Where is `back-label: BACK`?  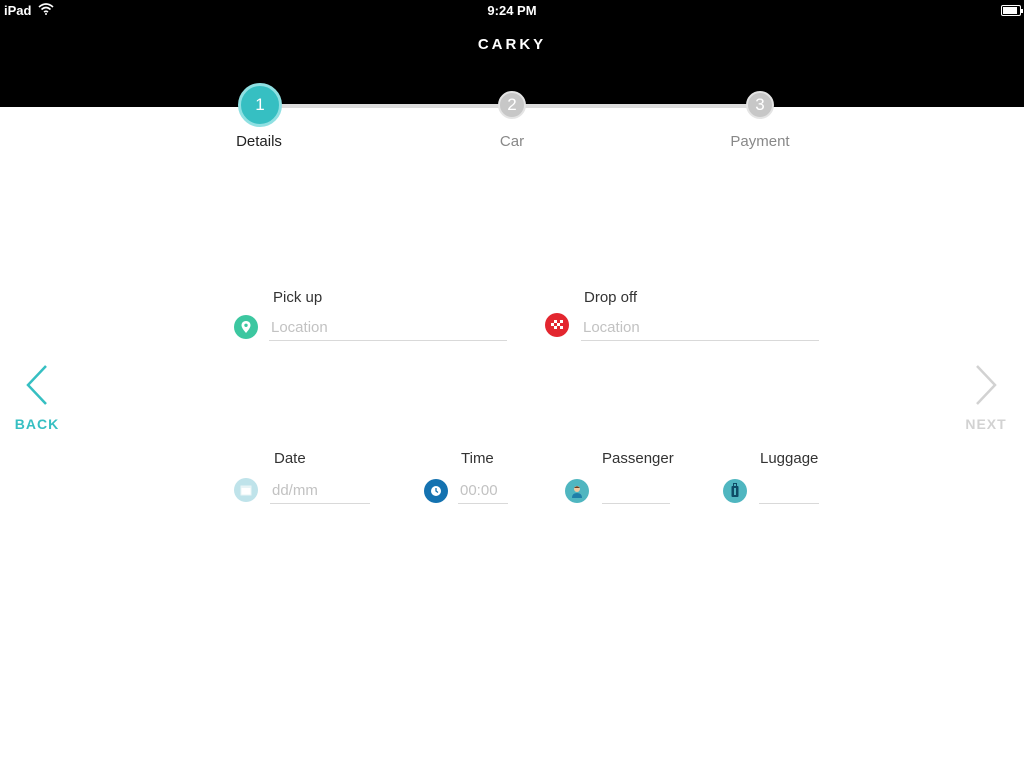 back-label: BACK is located at coordinates (37, 424).